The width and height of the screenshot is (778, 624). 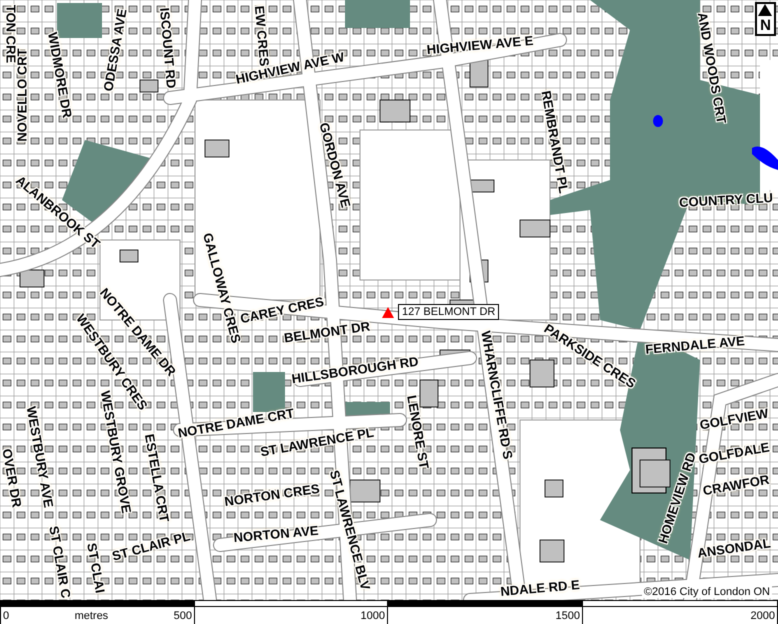 I want to click on street-label: NDALE RD E, so click(x=540, y=588).